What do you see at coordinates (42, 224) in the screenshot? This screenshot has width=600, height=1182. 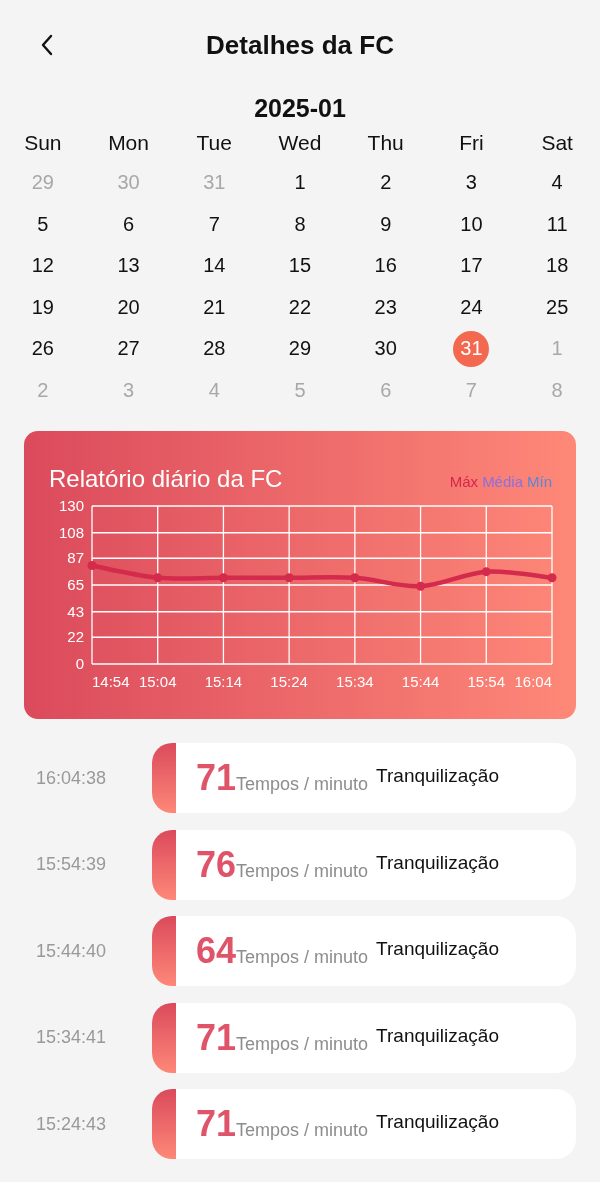 I see `calendar-date: 5` at bounding box center [42, 224].